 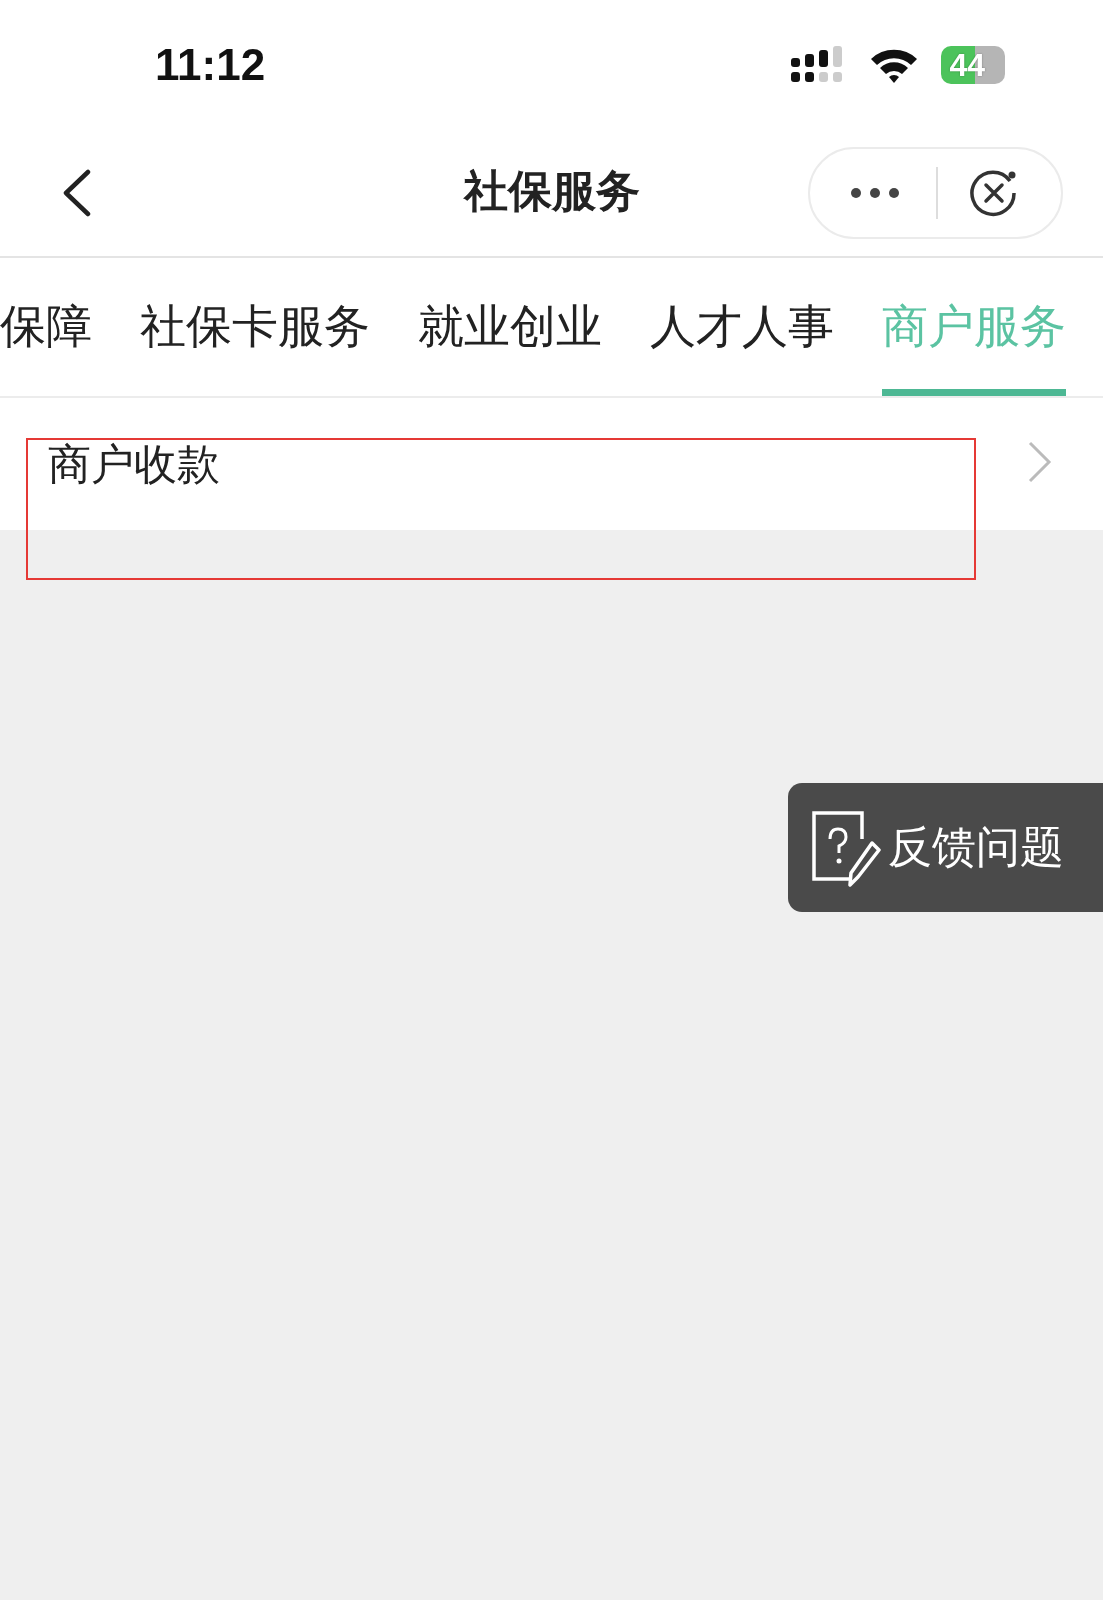 What do you see at coordinates (551, 464) in the screenshot?
I see `list-item: 商户收款` at bounding box center [551, 464].